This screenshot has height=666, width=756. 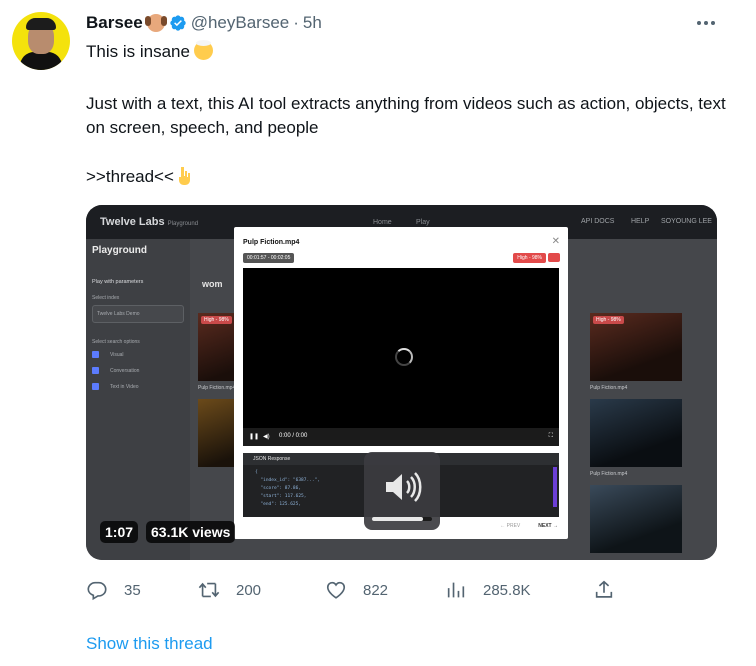 I want to click on modal-title: Pulp Fiction.mp4, so click(x=271, y=242).